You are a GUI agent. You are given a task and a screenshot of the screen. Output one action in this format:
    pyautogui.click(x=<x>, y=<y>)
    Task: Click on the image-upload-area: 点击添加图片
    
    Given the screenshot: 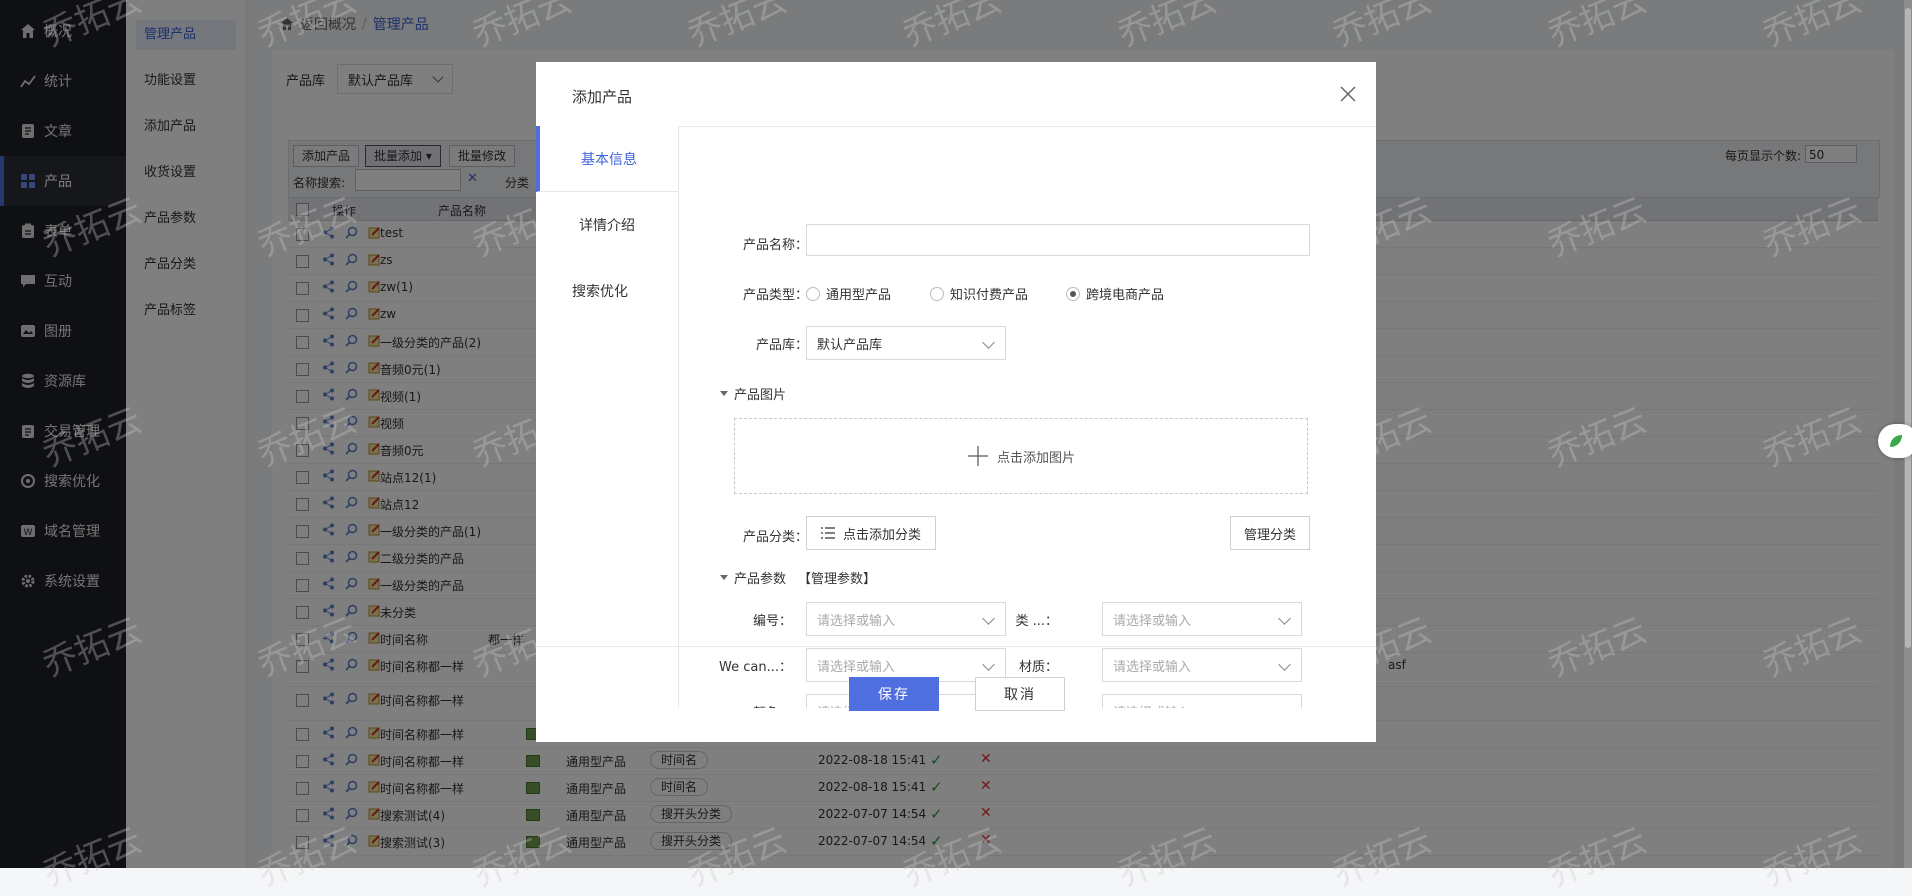 What is the action you would take?
    pyautogui.click(x=1021, y=456)
    